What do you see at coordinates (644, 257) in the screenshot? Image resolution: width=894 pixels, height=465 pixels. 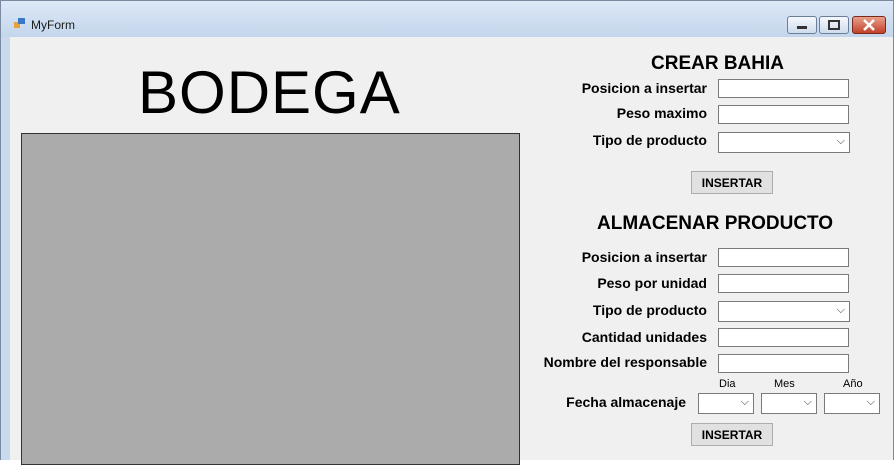 I see `label-posicion-producto: Posicion a insertar` at bounding box center [644, 257].